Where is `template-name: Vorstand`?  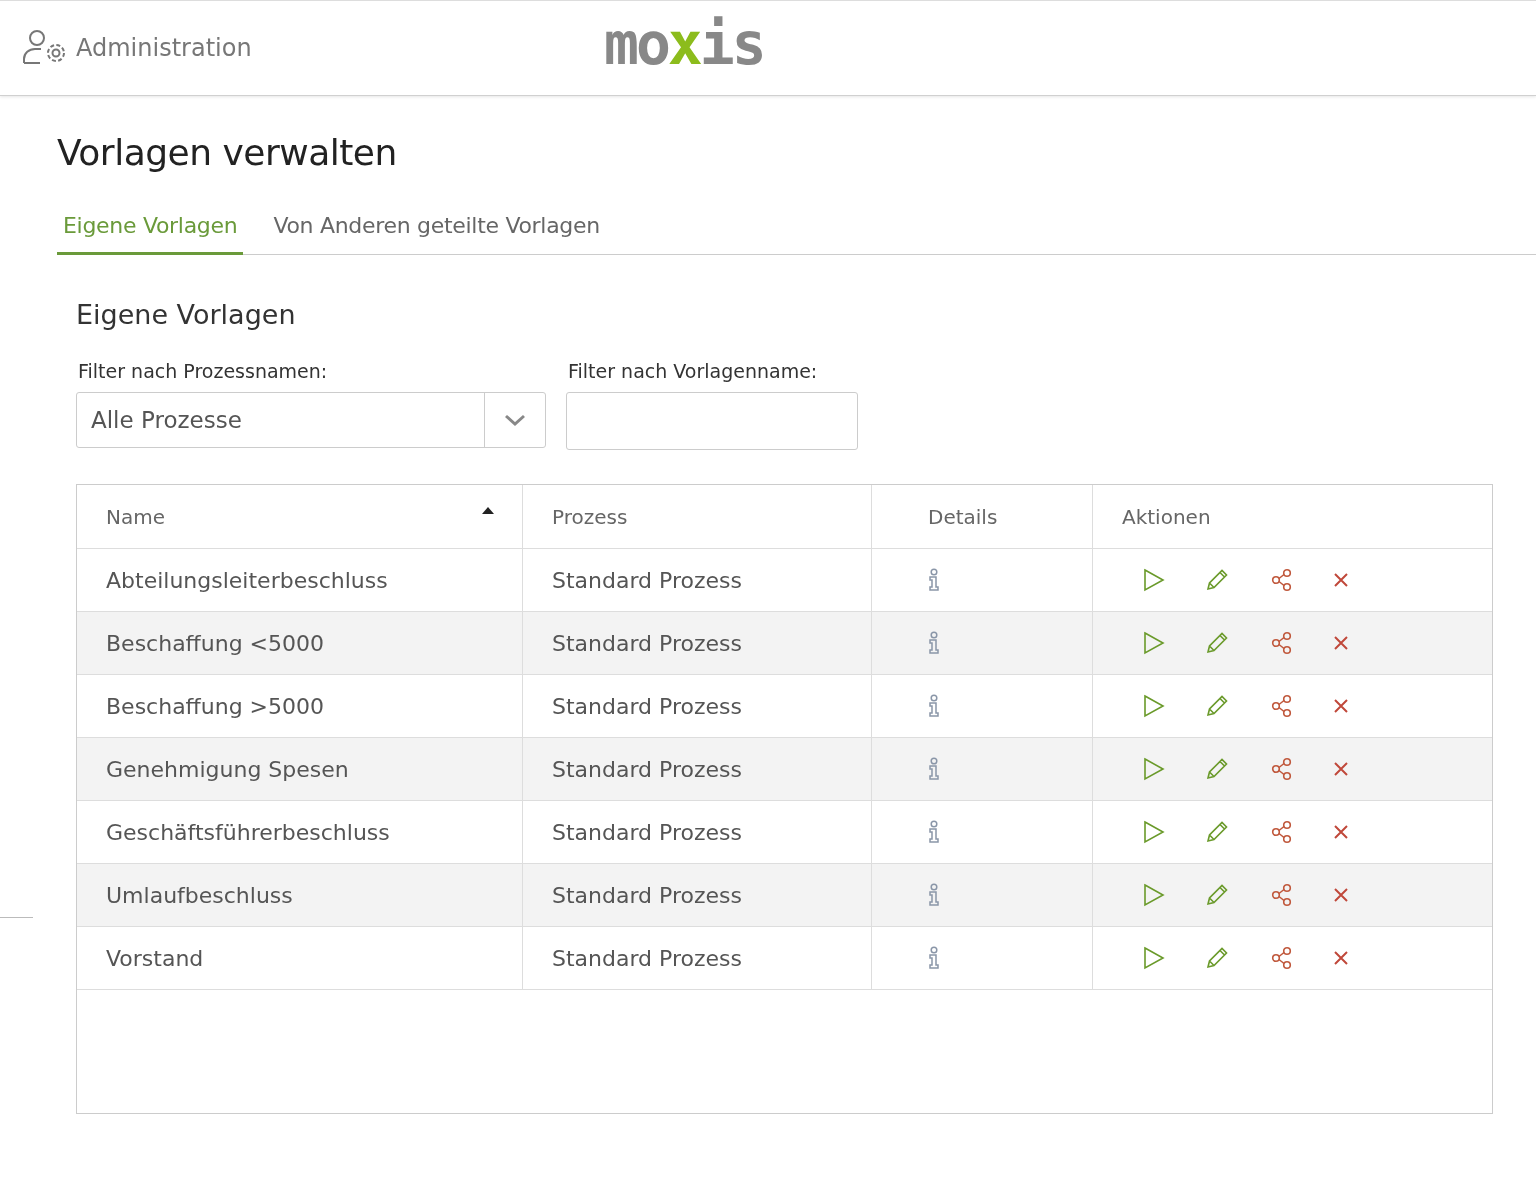
template-name: Vorstand is located at coordinates (155, 958).